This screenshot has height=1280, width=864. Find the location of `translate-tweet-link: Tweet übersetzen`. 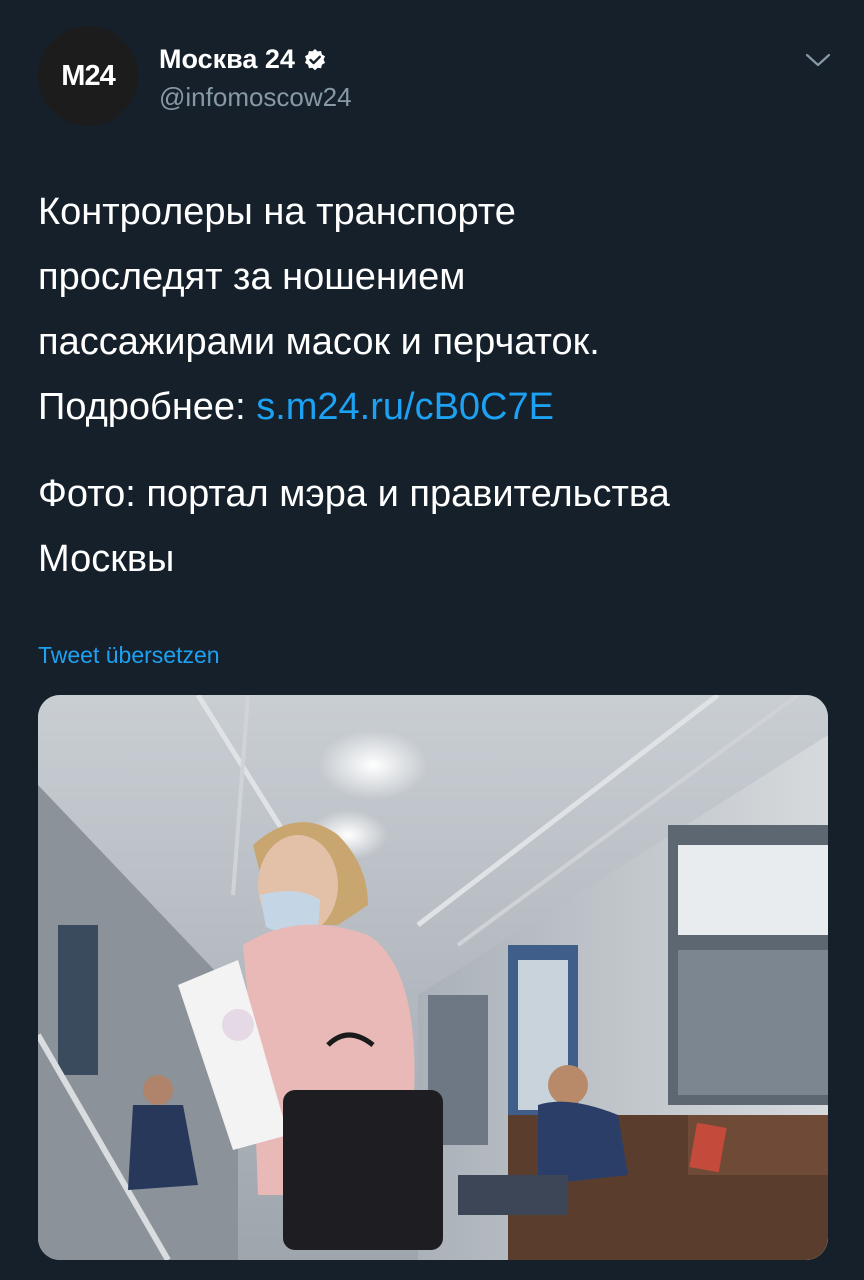

translate-tweet-link: Tweet übersetzen is located at coordinates (129, 655).